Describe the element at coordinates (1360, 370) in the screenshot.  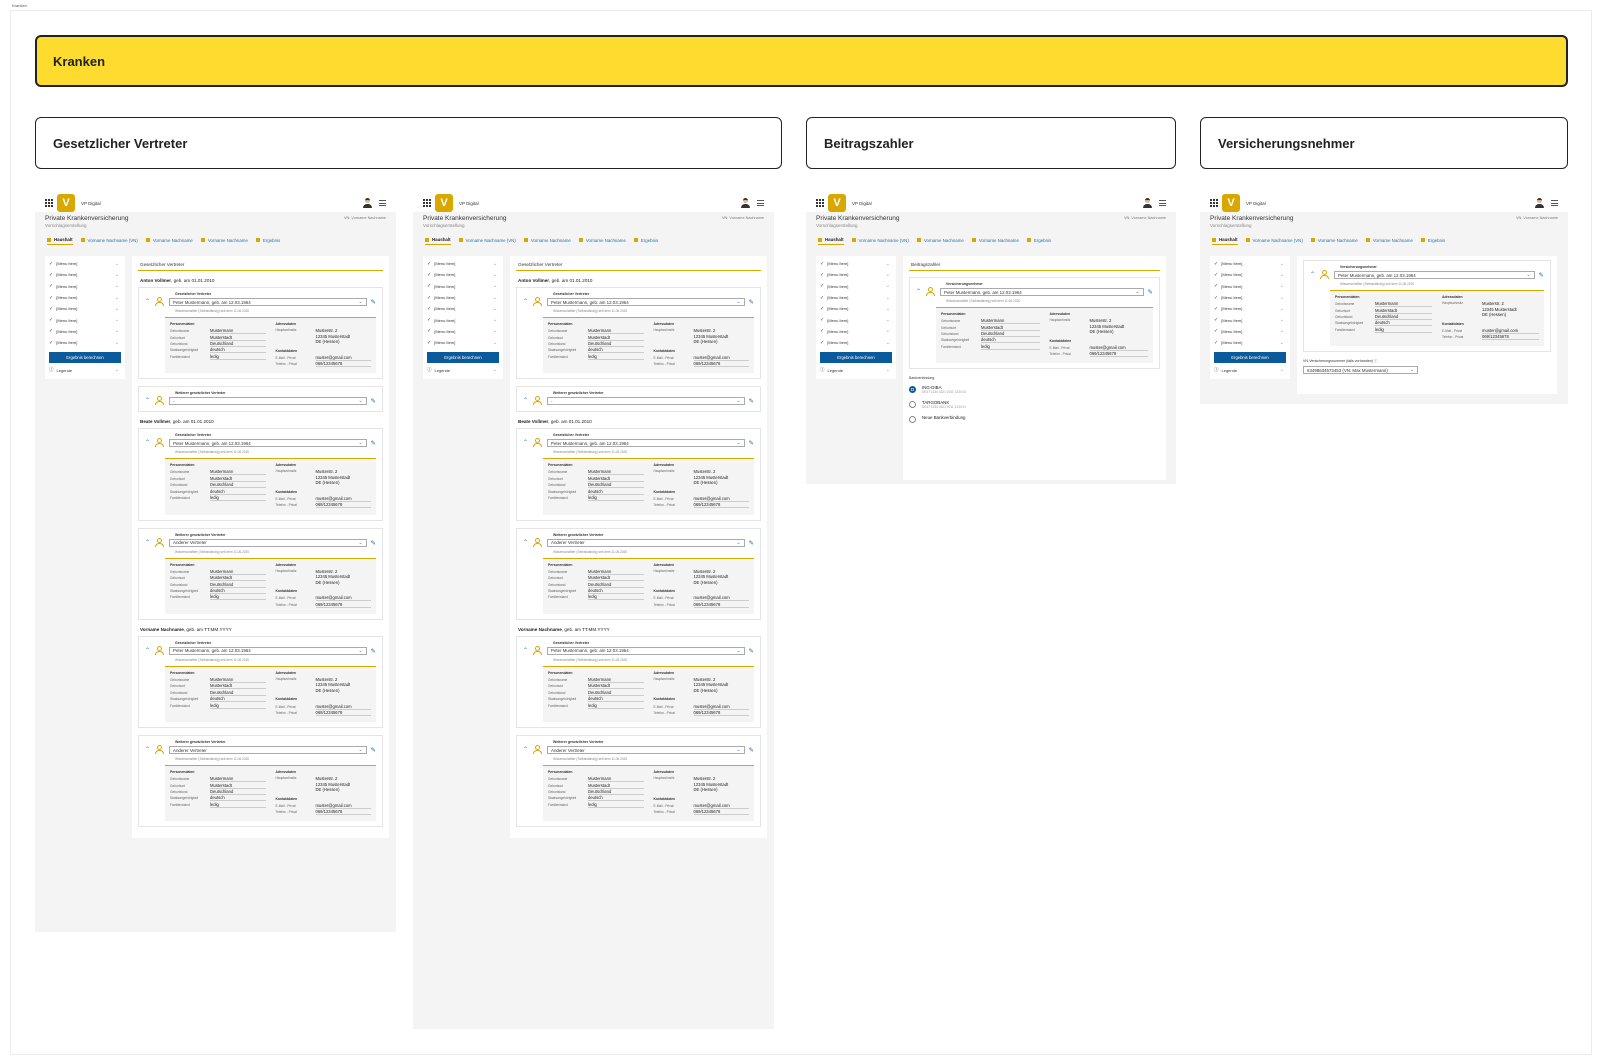
I see `vn-number-select: 63498634573453 (VN: Max Mustermann) ⌄` at that location.